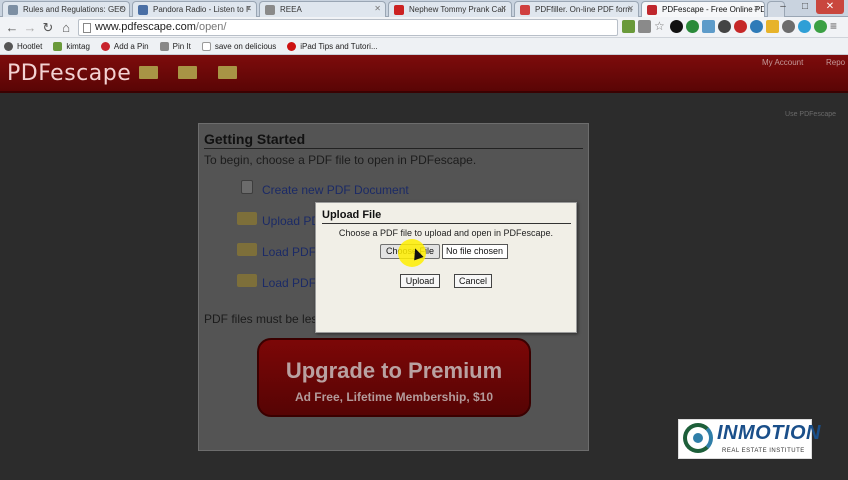 The height and width of the screenshot is (480, 848). Describe the element at coordinates (457, 9) in the screenshot. I see `tab-title: Nephew Tommy Prank Call` at that location.